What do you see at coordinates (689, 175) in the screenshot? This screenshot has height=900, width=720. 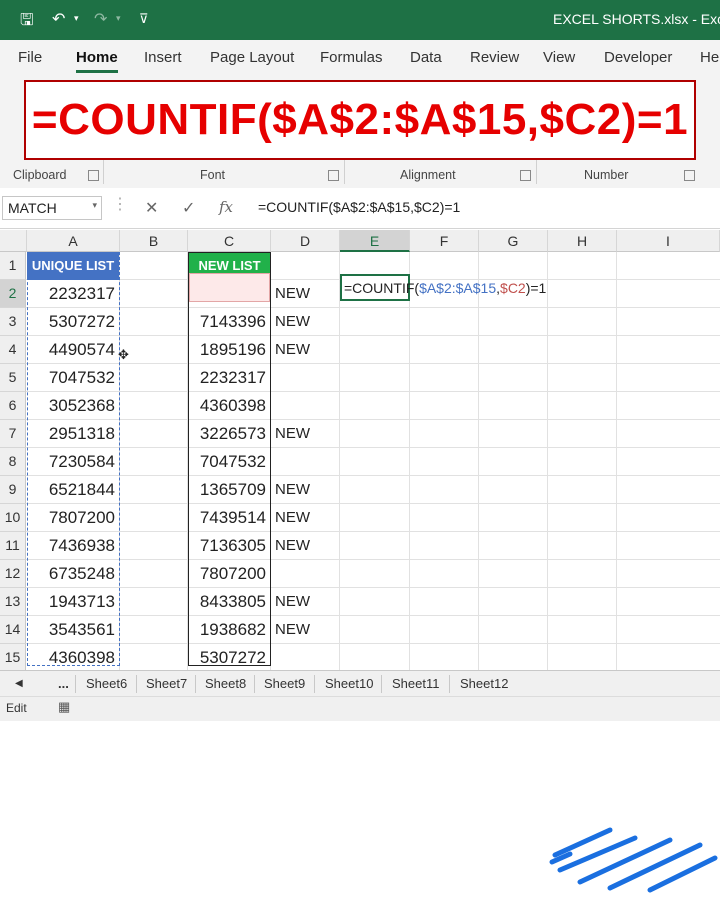 I see `number-launcher-icon` at bounding box center [689, 175].